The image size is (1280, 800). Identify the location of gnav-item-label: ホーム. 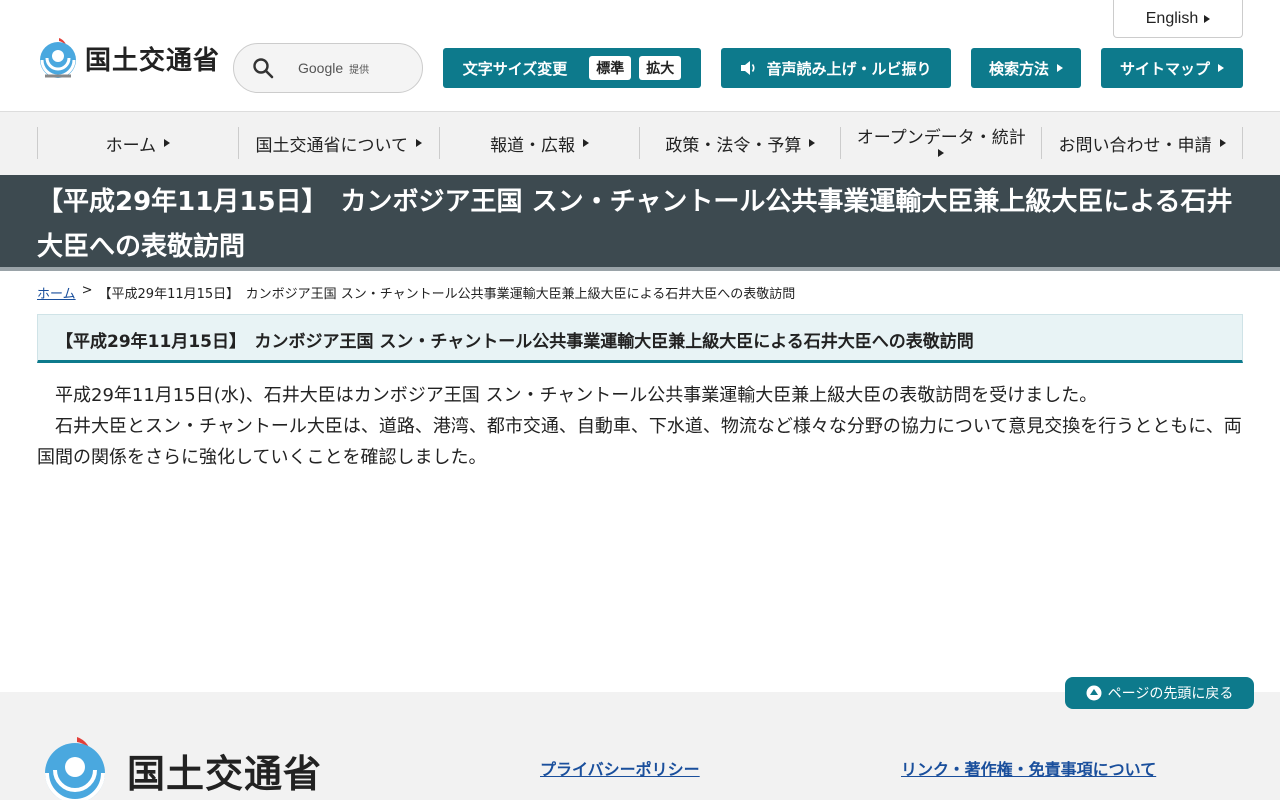
(131, 145).